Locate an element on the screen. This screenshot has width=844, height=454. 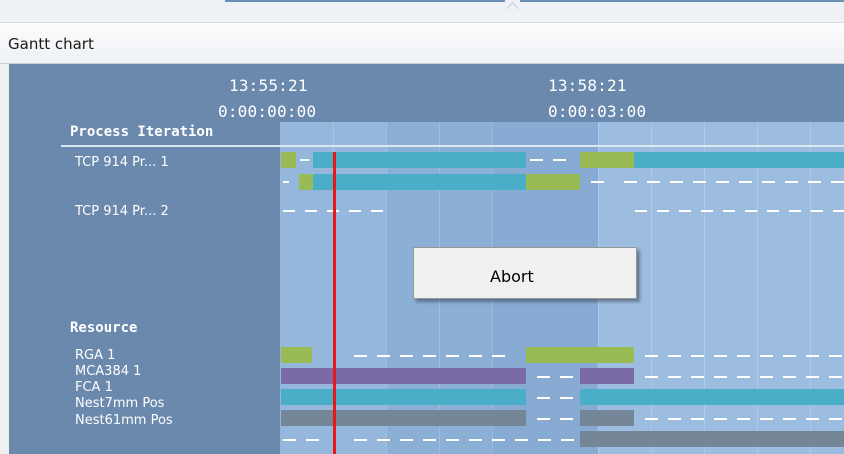
row-label-mca384-1: MCA384 1 is located at coordinates (108, 371).